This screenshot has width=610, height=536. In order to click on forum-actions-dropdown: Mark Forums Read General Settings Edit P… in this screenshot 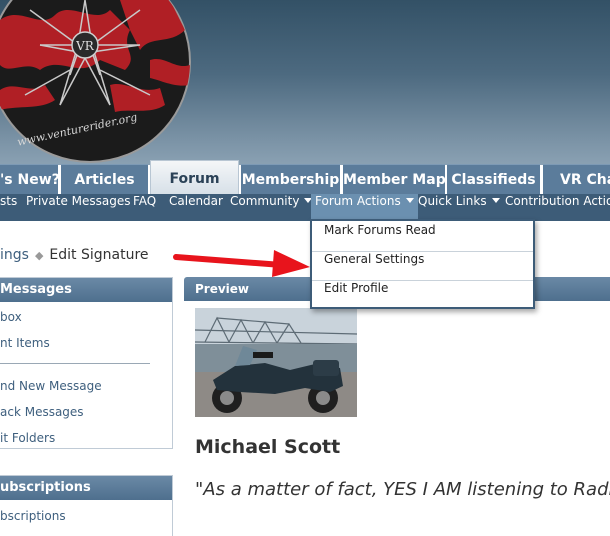, I will do `click(422, 264)`.